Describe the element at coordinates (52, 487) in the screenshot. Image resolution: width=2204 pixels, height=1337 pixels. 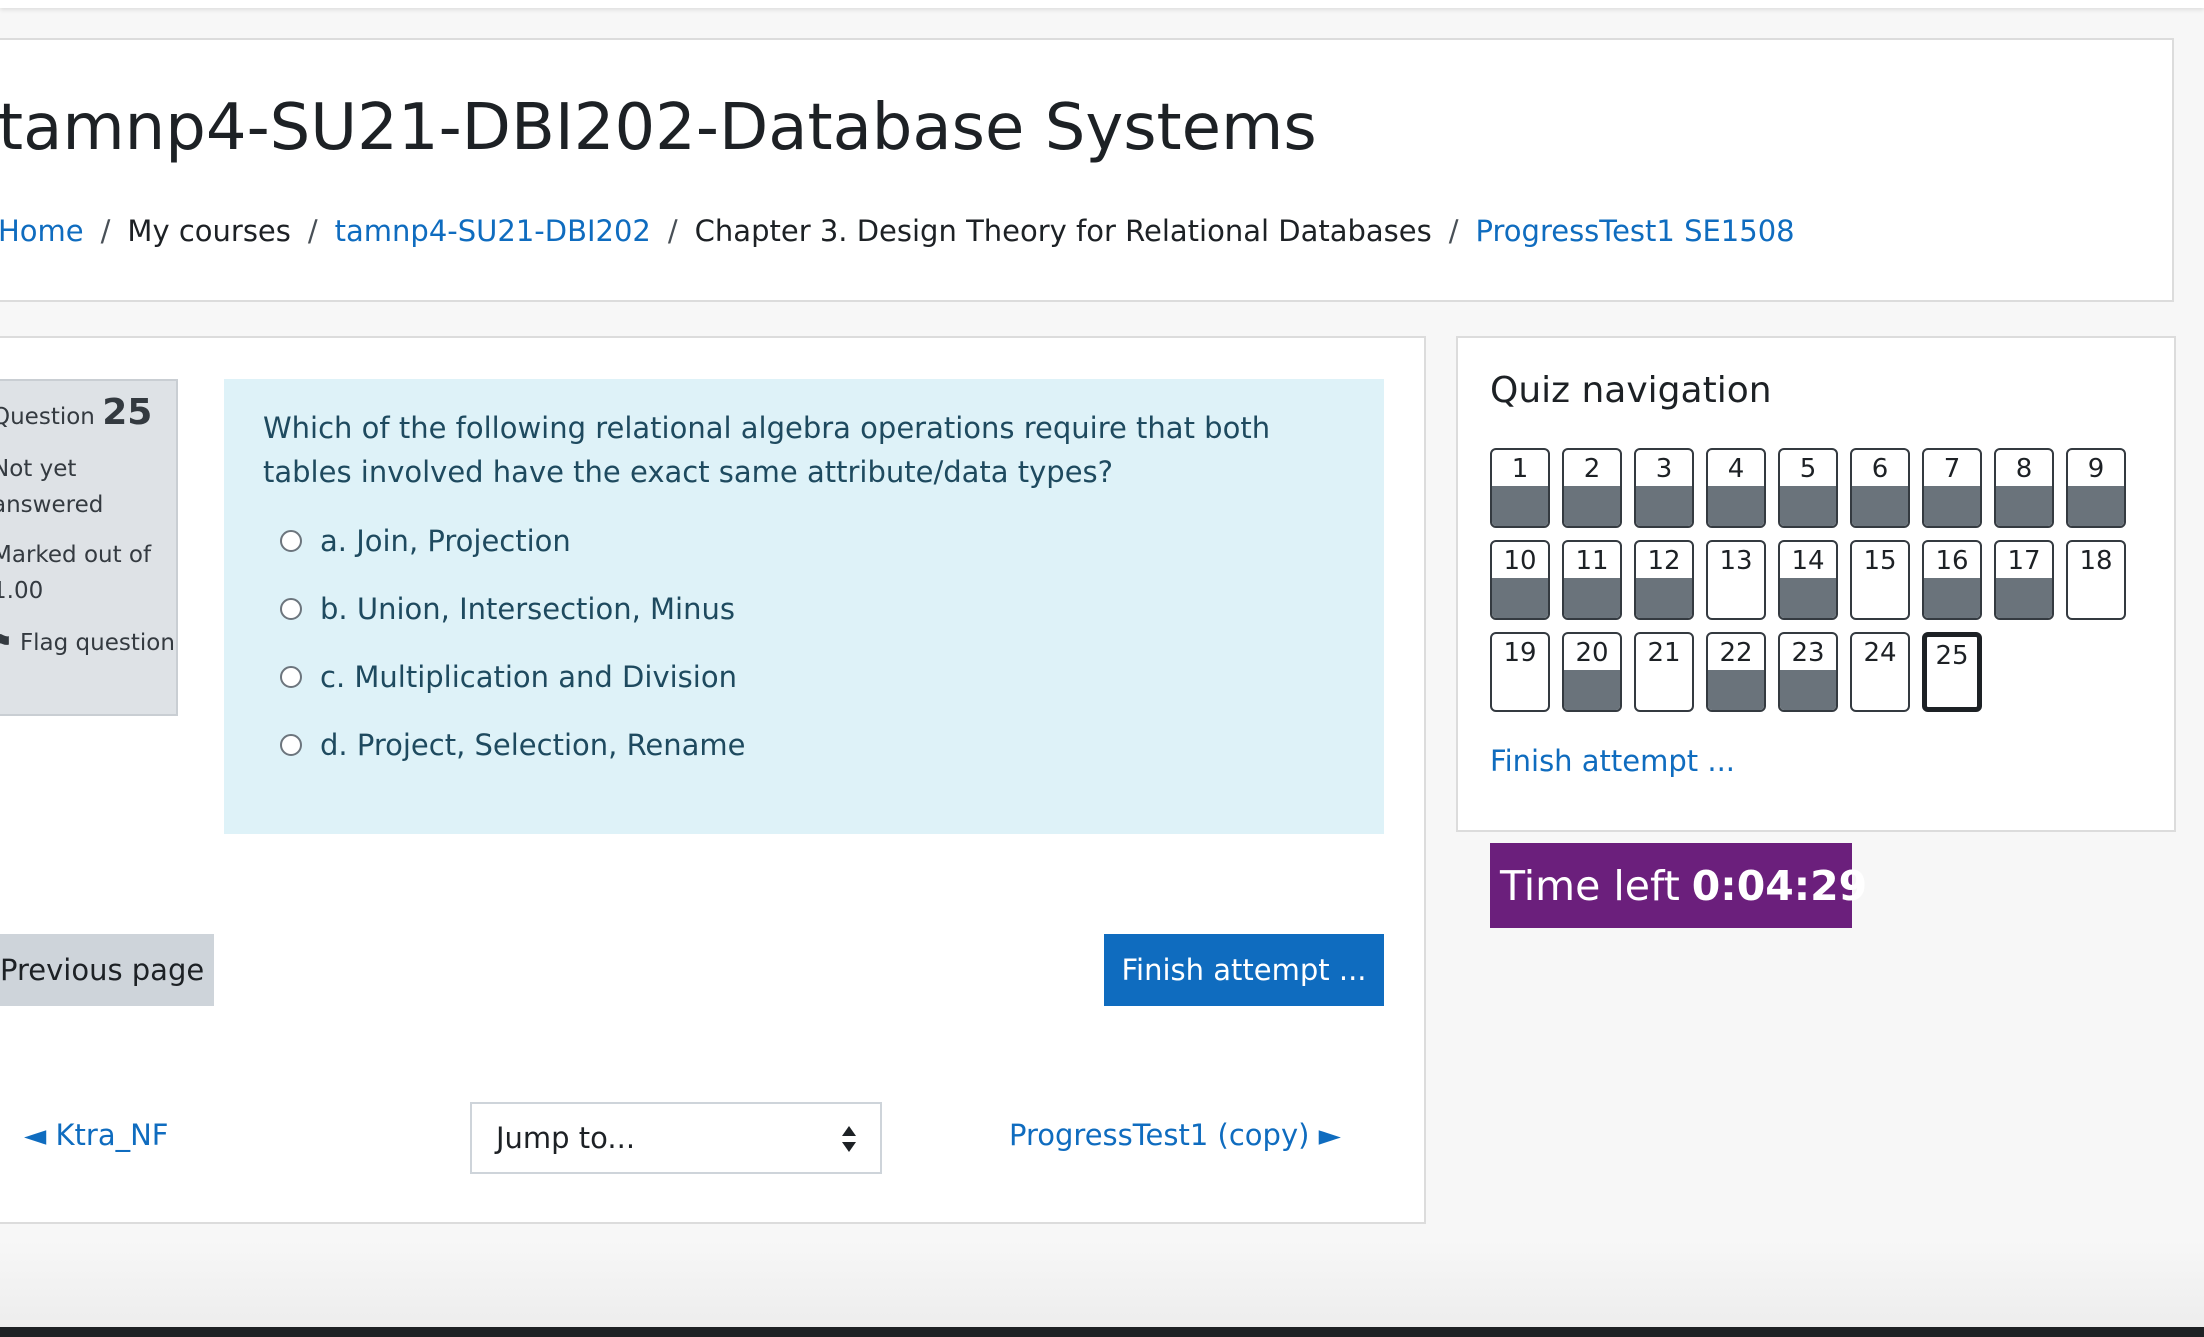
I see `question-state: Not yet answered` at that location.